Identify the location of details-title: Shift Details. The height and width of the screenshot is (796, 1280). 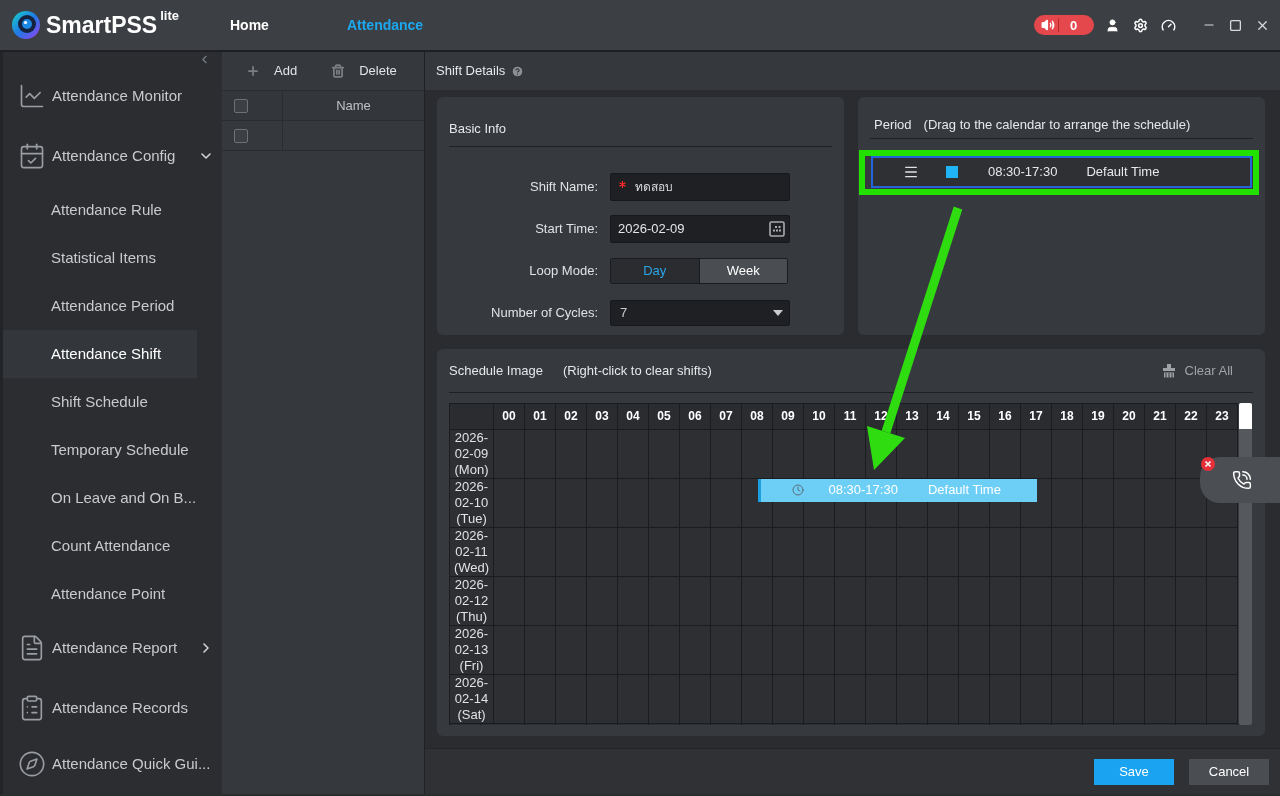
(471, 71).